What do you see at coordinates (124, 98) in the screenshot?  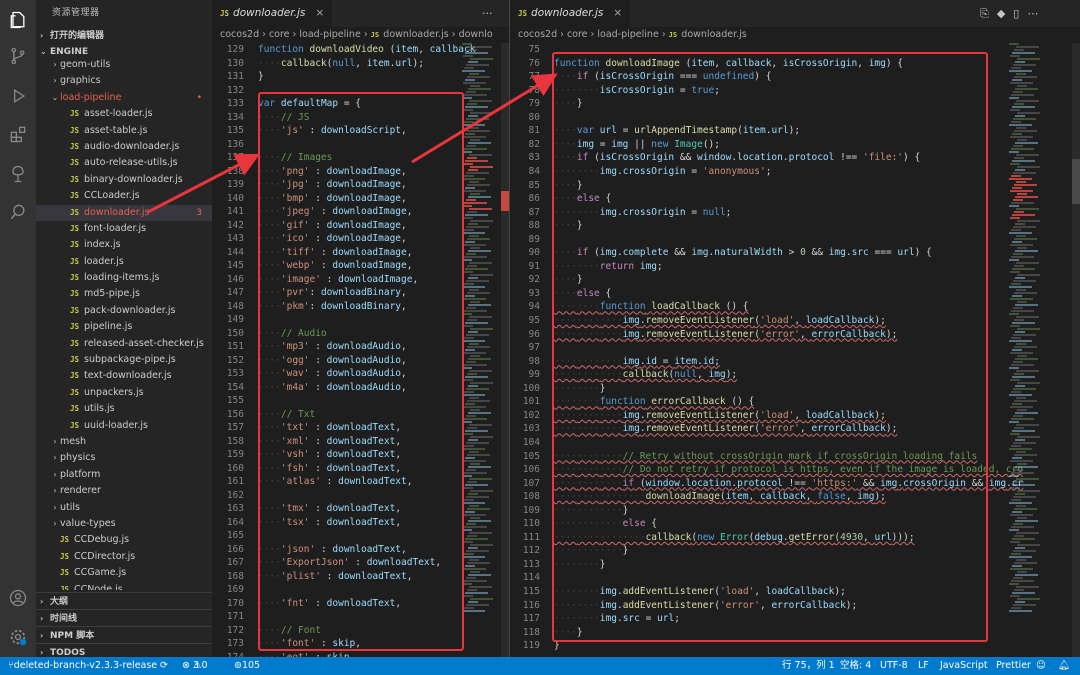 I see `tree-folder: ⌄ load-pipeline •` at bounding box center [124, 98].